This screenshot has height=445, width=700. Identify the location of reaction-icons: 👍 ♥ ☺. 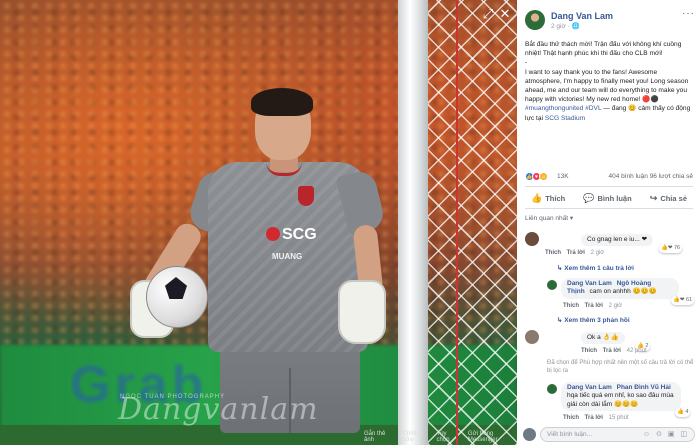
(536, 176).